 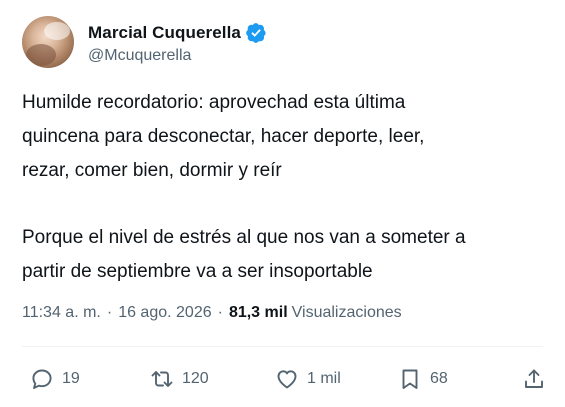 What do you see at coordinates (164, 33) in the screenshot?
I see `author-display-name: Marcial Cuquerella` at bounding box center [164, 33].